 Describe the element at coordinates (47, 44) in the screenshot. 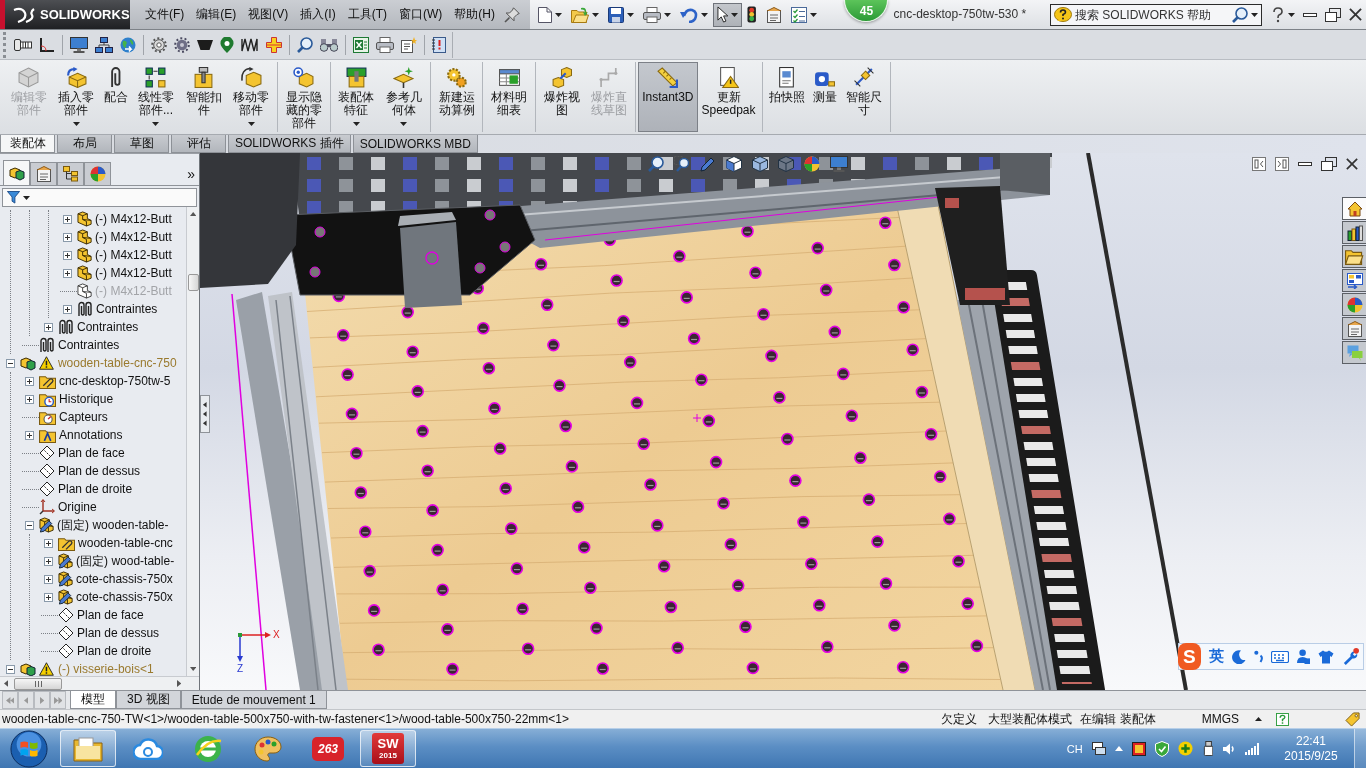

I see `angle-icon` at that location.